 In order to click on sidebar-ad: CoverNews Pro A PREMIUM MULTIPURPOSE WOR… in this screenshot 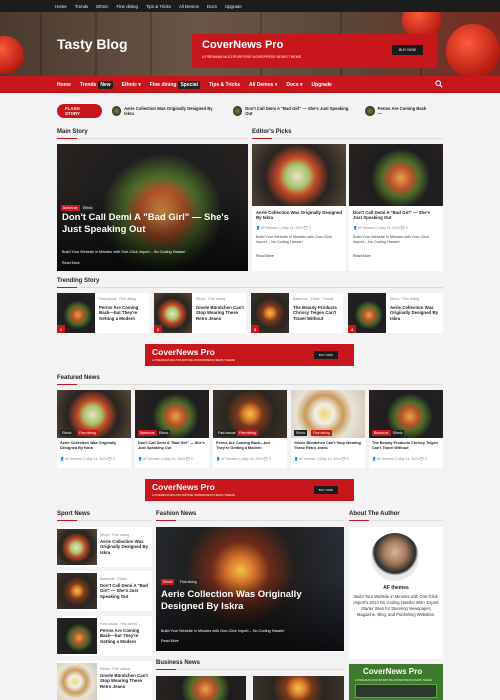, I will do `click(396, 682)`.